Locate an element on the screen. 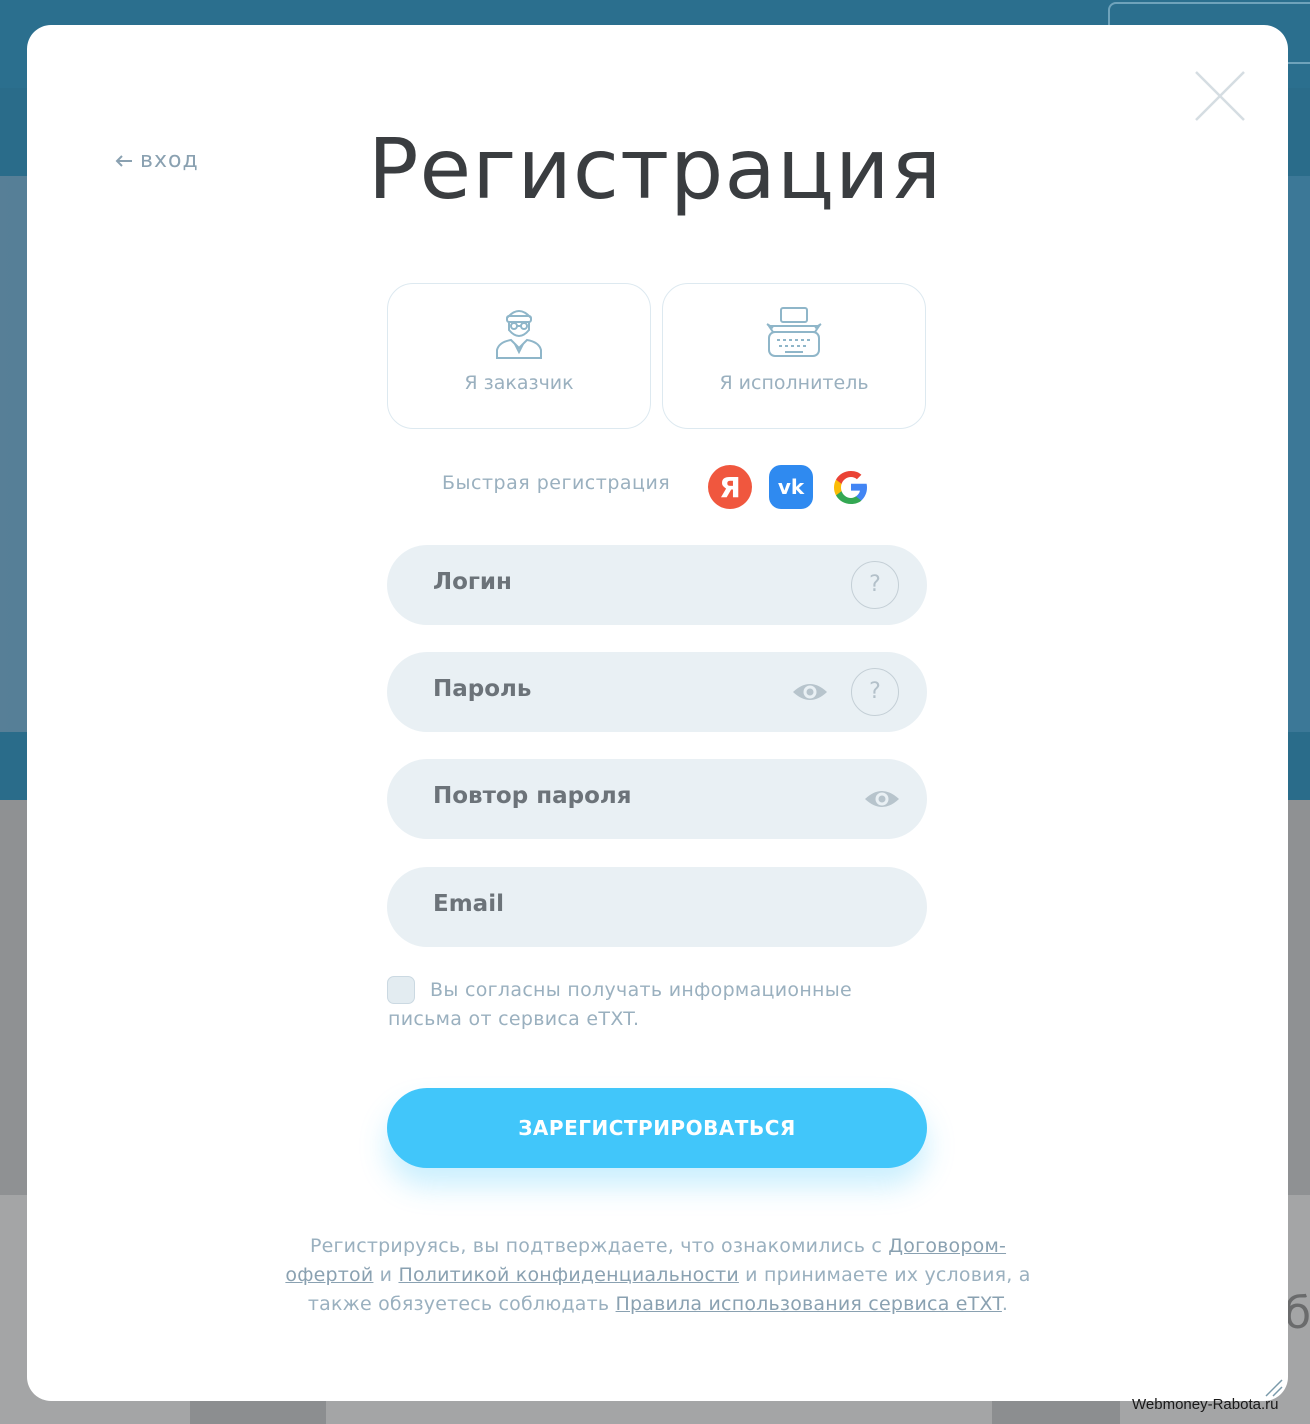 The image size is (1310, 1424). password-field: Пароль ? is located at coordinates (657, 692).